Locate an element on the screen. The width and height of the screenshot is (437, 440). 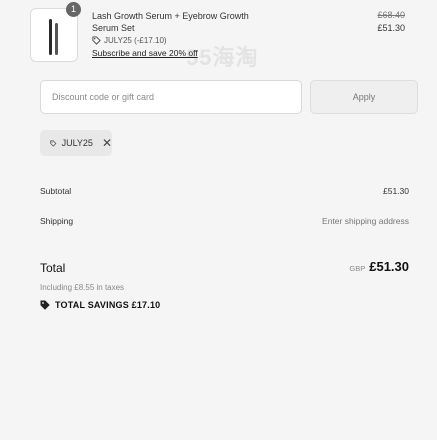
apply-button: Apply is located at coordinates (364, 97).